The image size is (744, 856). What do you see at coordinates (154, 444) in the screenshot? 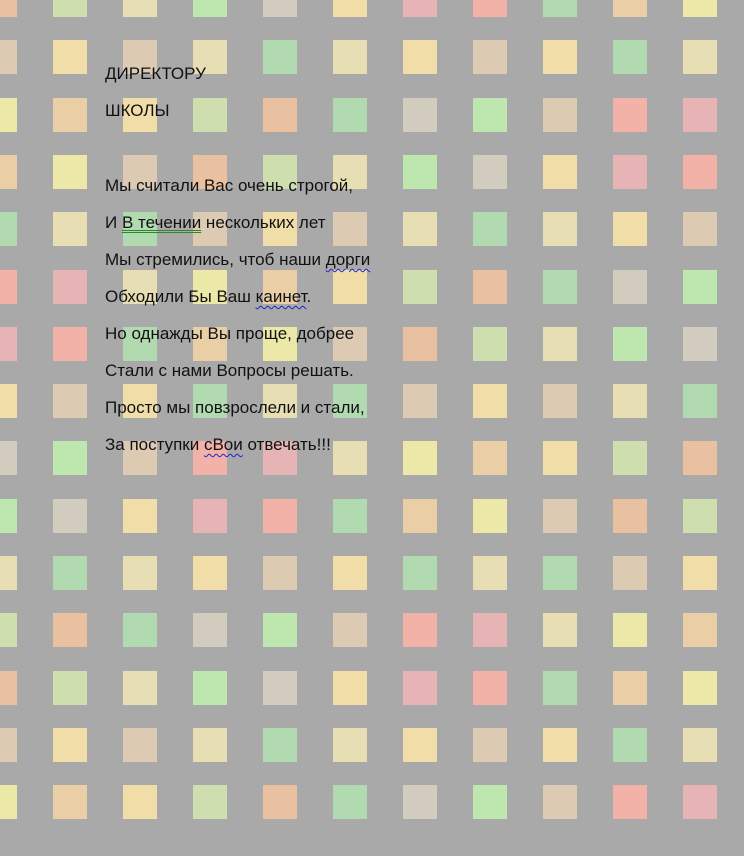
I see `poem-text: За поступки` at bounding box center [154, 444].